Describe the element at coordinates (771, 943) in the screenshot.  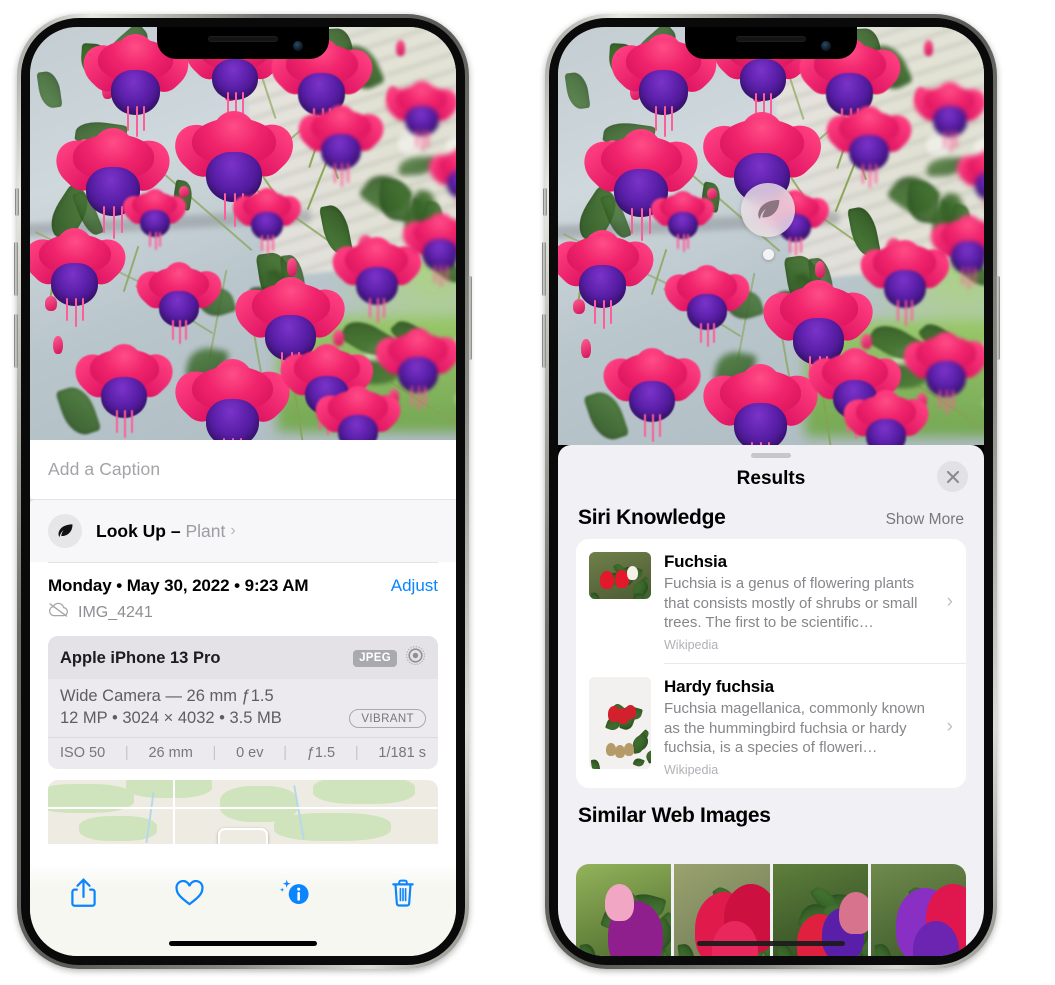
I see `home-indicator-right` at that location.